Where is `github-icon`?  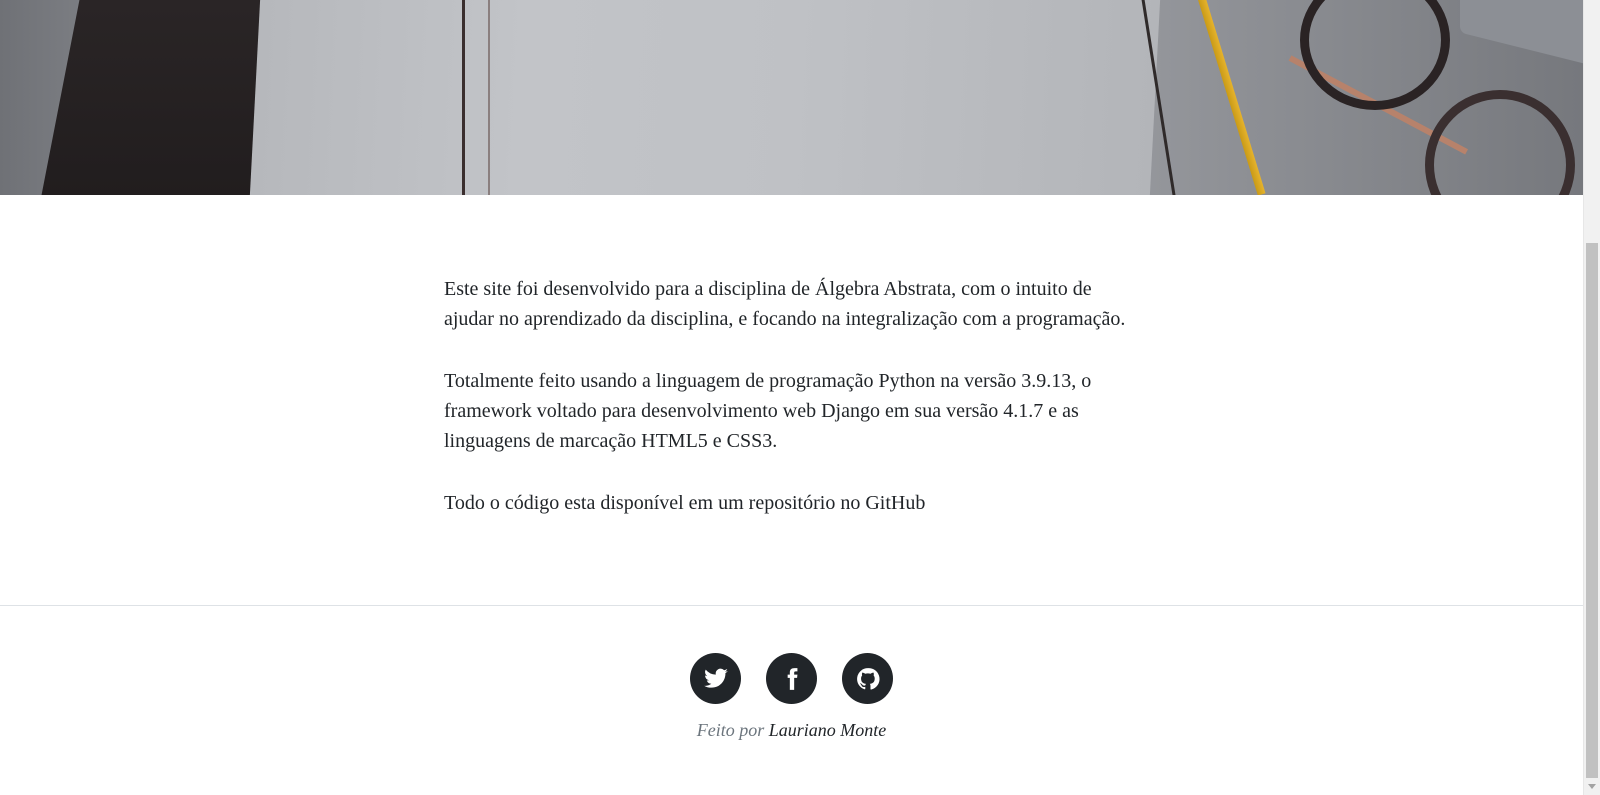
github-icon is located at coordinates (868, 678).